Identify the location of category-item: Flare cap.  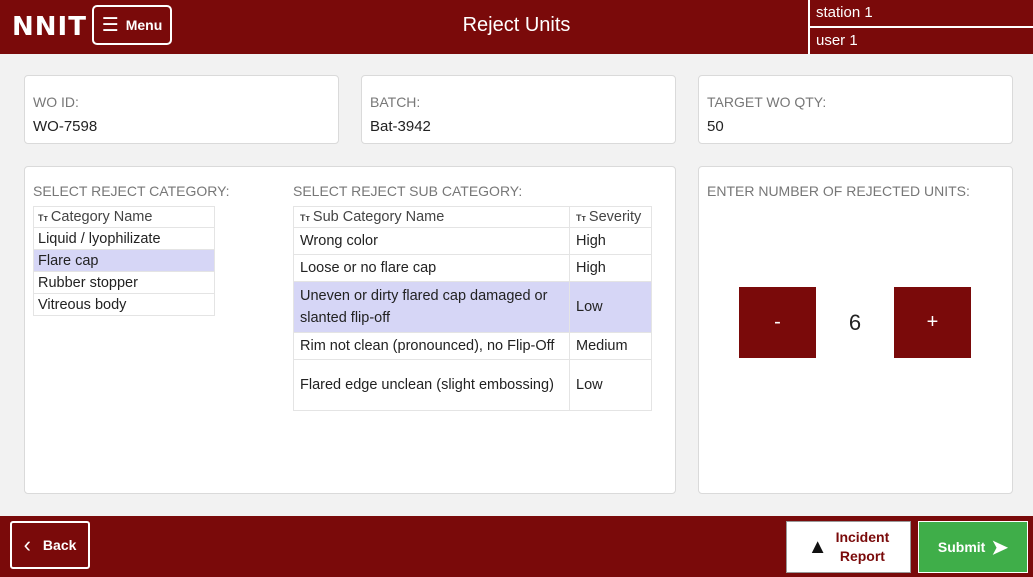
(124, 260).